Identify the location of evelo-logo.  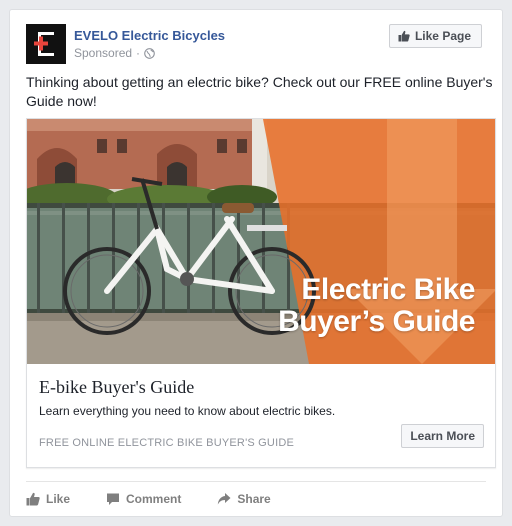
(46, 44).